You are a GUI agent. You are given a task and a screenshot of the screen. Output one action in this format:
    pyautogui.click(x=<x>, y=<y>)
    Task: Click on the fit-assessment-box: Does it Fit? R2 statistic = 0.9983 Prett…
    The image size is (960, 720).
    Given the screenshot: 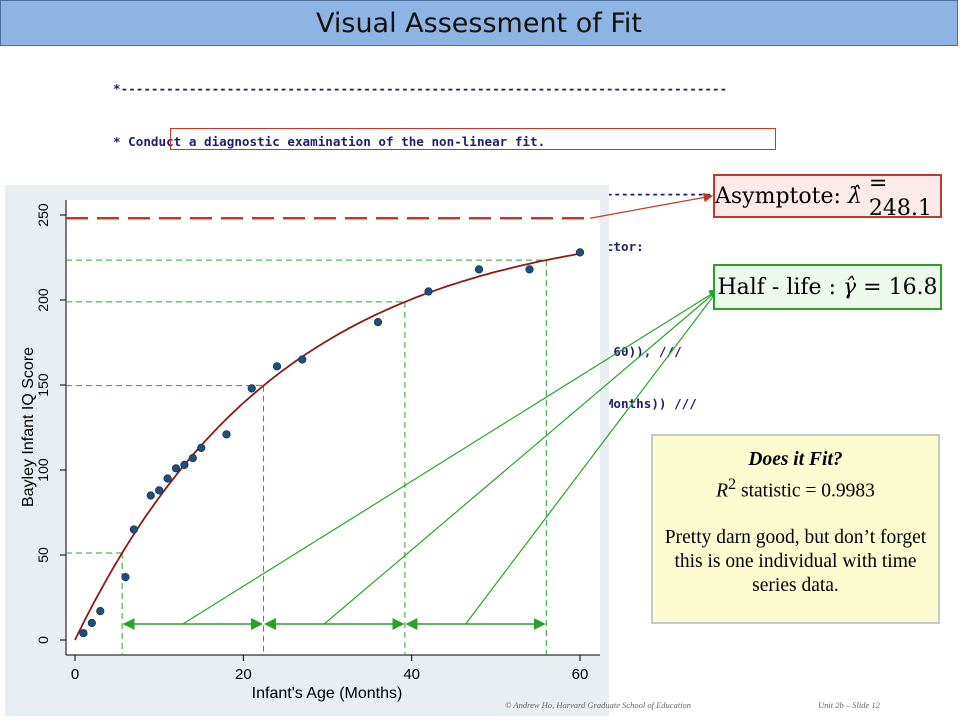 What is the action you would take?
    pyautogui.click(x=795, y=529)
    